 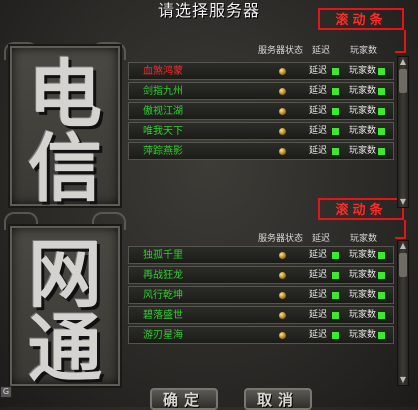 I want to click on telecom-label-panel: 电 信, so click(x=65, y=128).